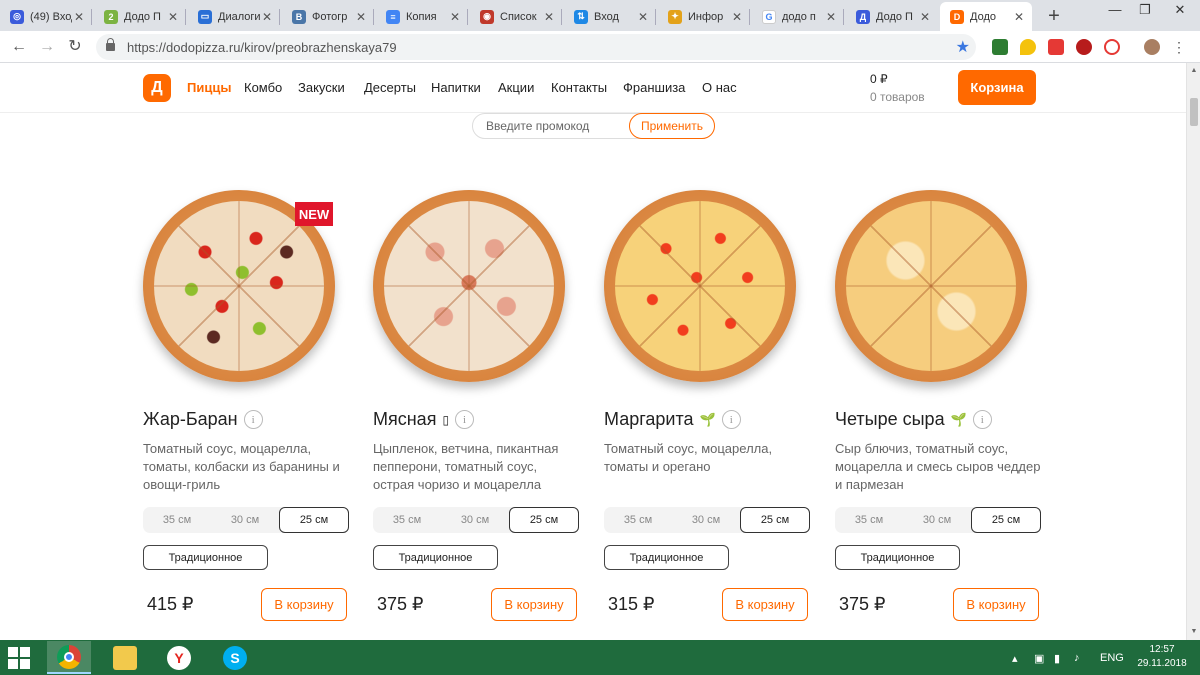 This screenshot has height=675, width=1200. I want to click on menu-kebab-icon: ⋮, so click(1179, 47).